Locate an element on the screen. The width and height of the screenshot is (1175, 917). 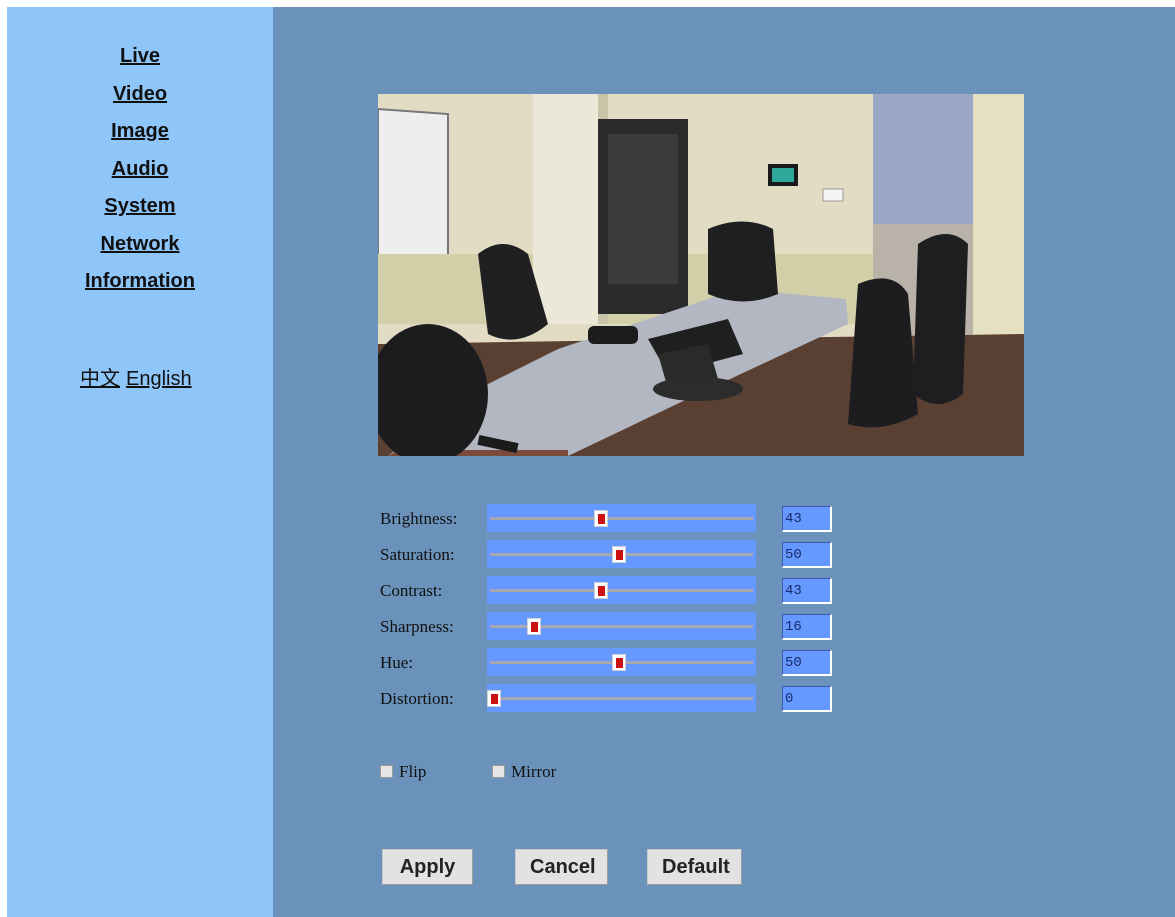
sharpness-label: Sharpness: is located at coordinates (417, 626).